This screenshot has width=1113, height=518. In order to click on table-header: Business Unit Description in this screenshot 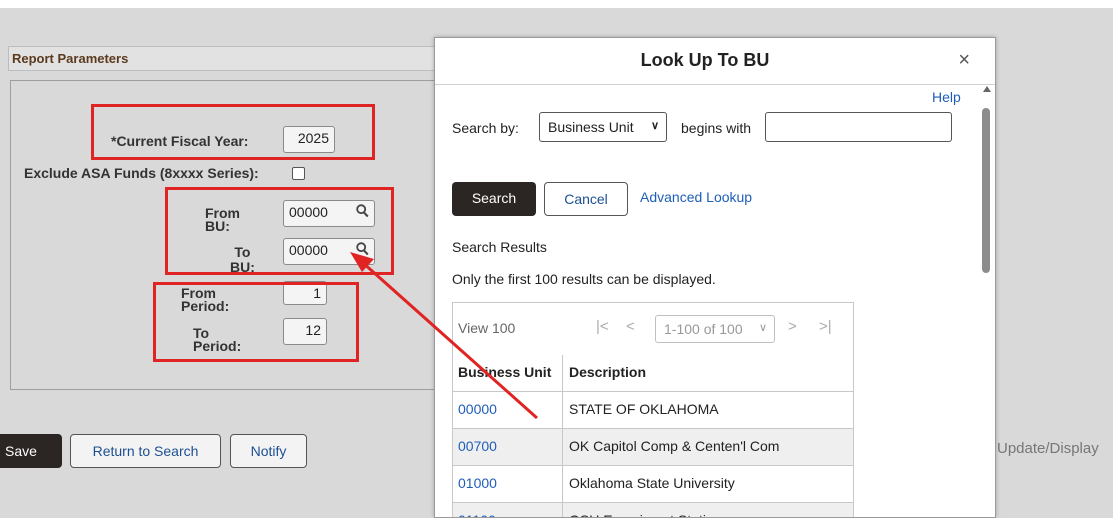, I will do `click(653, 373)`.